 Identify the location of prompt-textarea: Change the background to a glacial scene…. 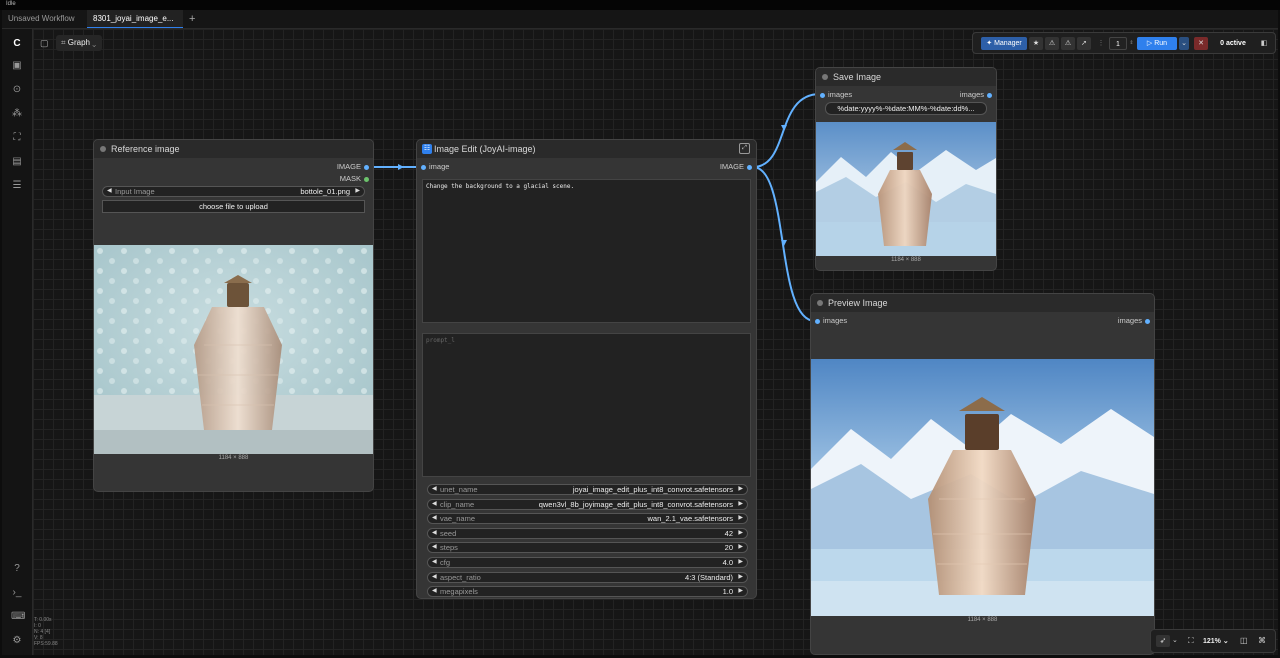
(586, 251).